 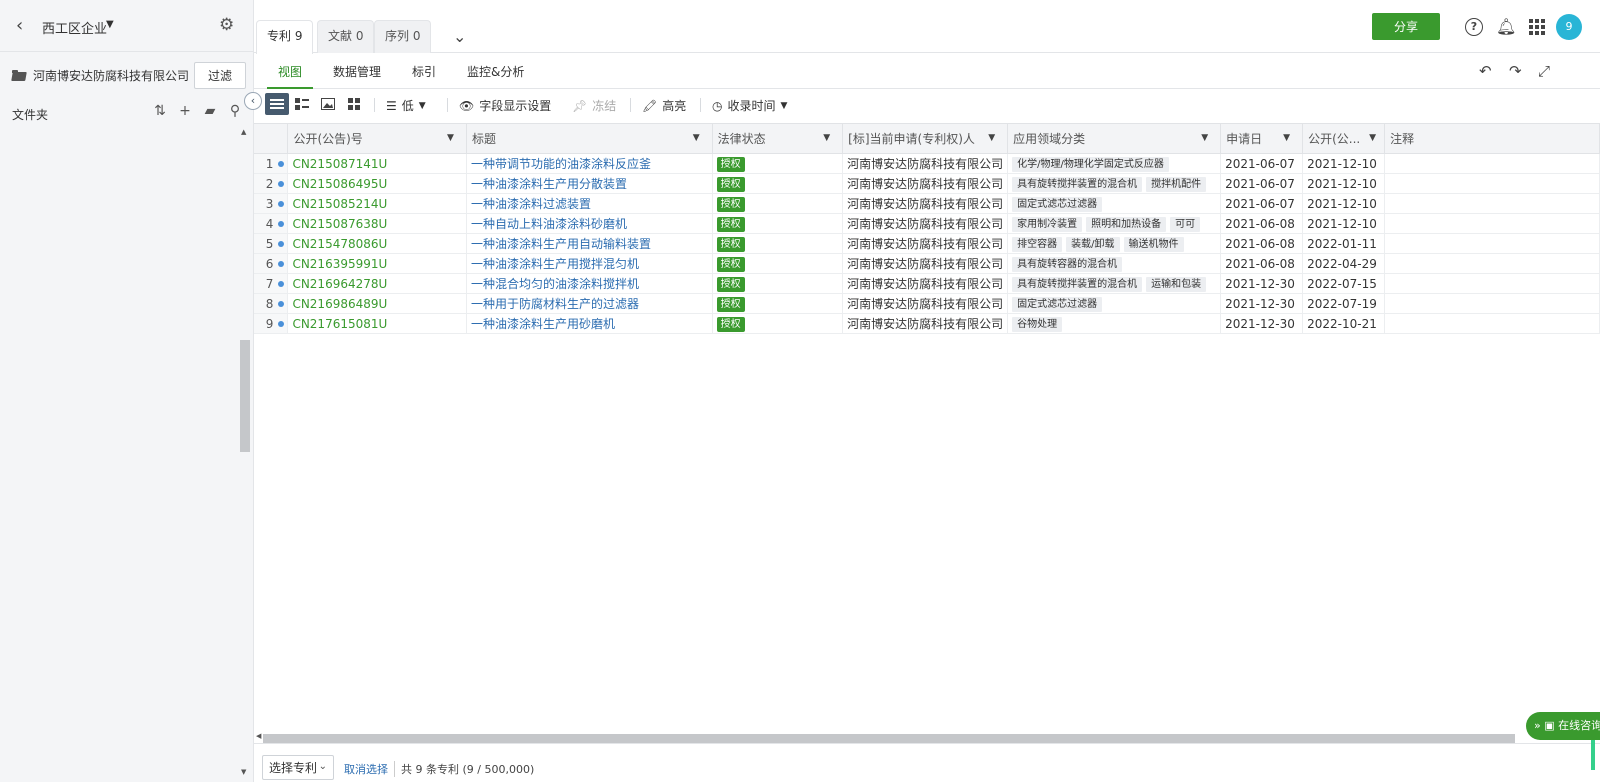 I want to click on subnav-view: 视图, so click(x=290, y=76).